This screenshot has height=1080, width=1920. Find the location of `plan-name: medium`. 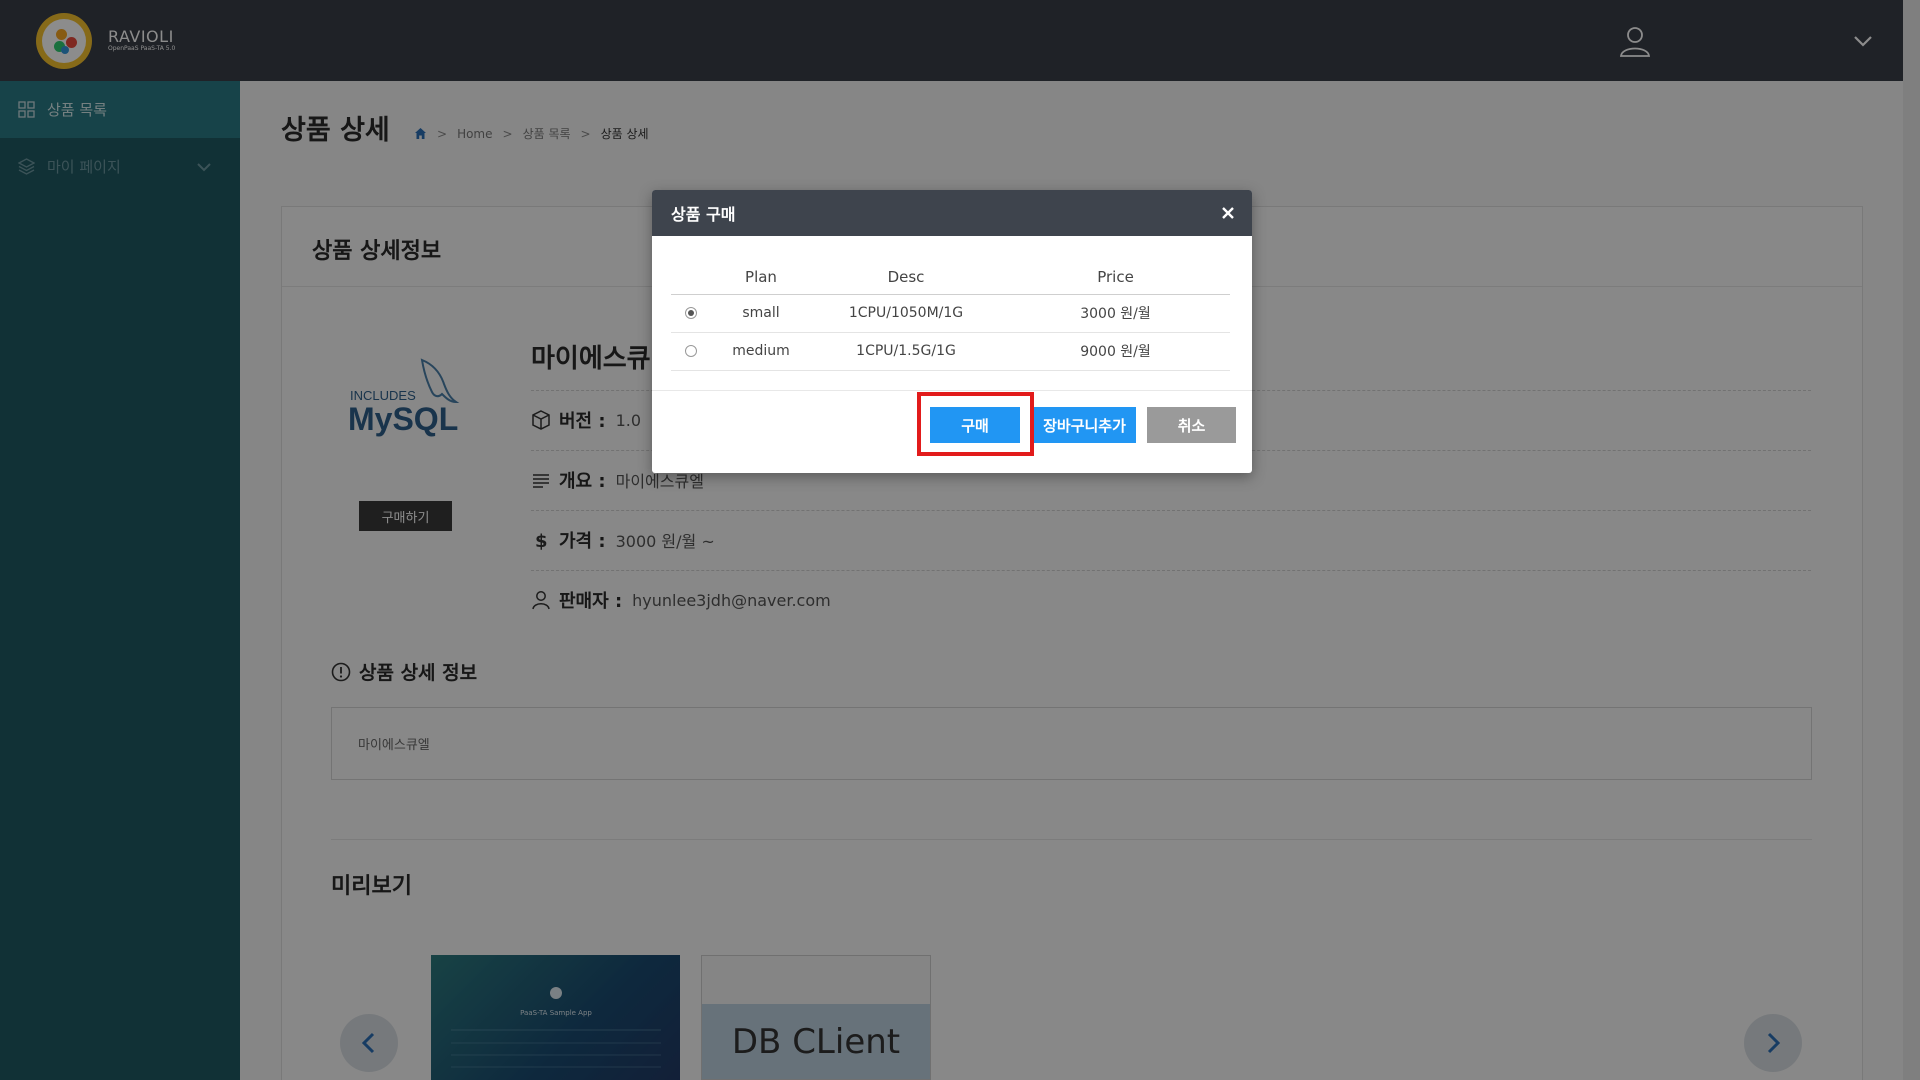

plan-name: medium is located at coordinates (761, 351).